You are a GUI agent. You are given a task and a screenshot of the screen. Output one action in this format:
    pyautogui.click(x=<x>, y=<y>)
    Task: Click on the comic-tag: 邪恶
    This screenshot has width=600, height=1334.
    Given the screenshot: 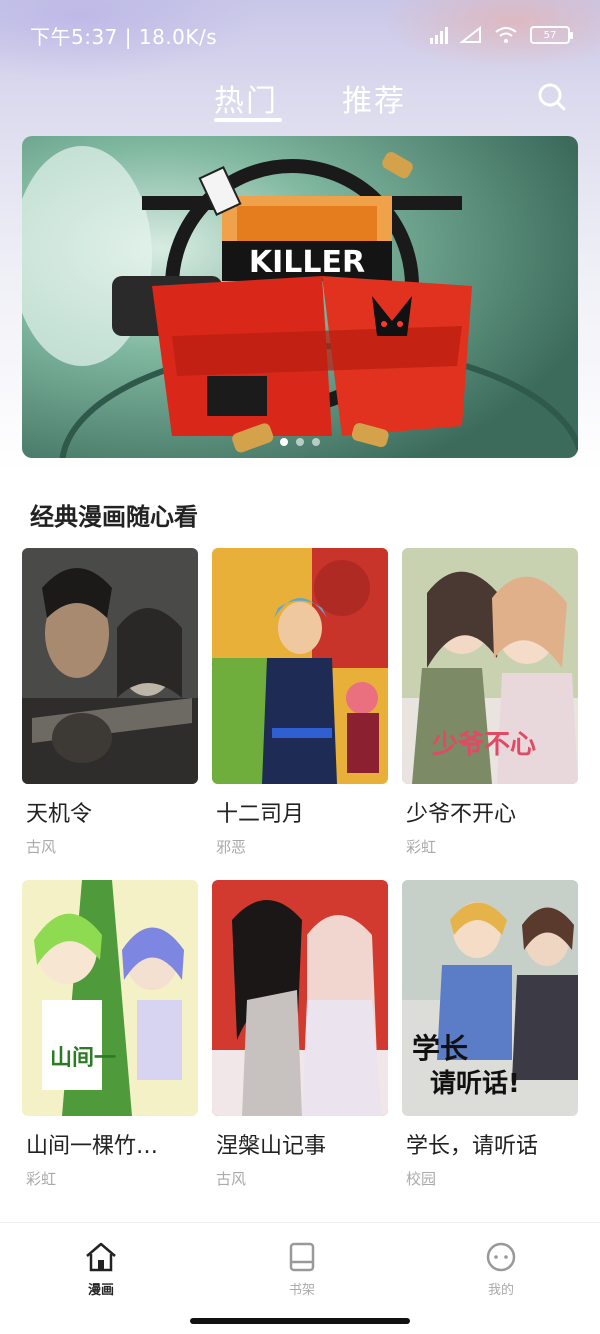 What is the action you would take?
    pyautogui.click(x=231, y=847)
    